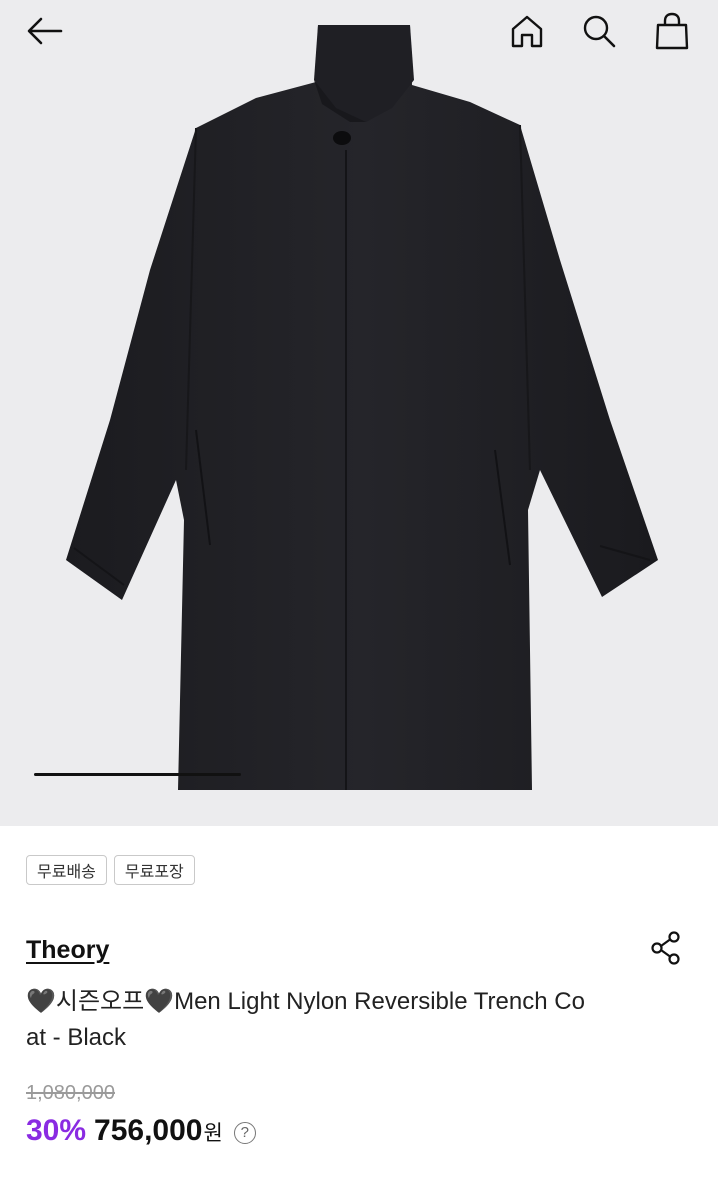 The height and width of the screenshot is (1200, 718). What do you see at coordinates (154, 870) in the screenshot?
I see `free-wrapping-tag: 무료포장` at bounding box center [154, 870].